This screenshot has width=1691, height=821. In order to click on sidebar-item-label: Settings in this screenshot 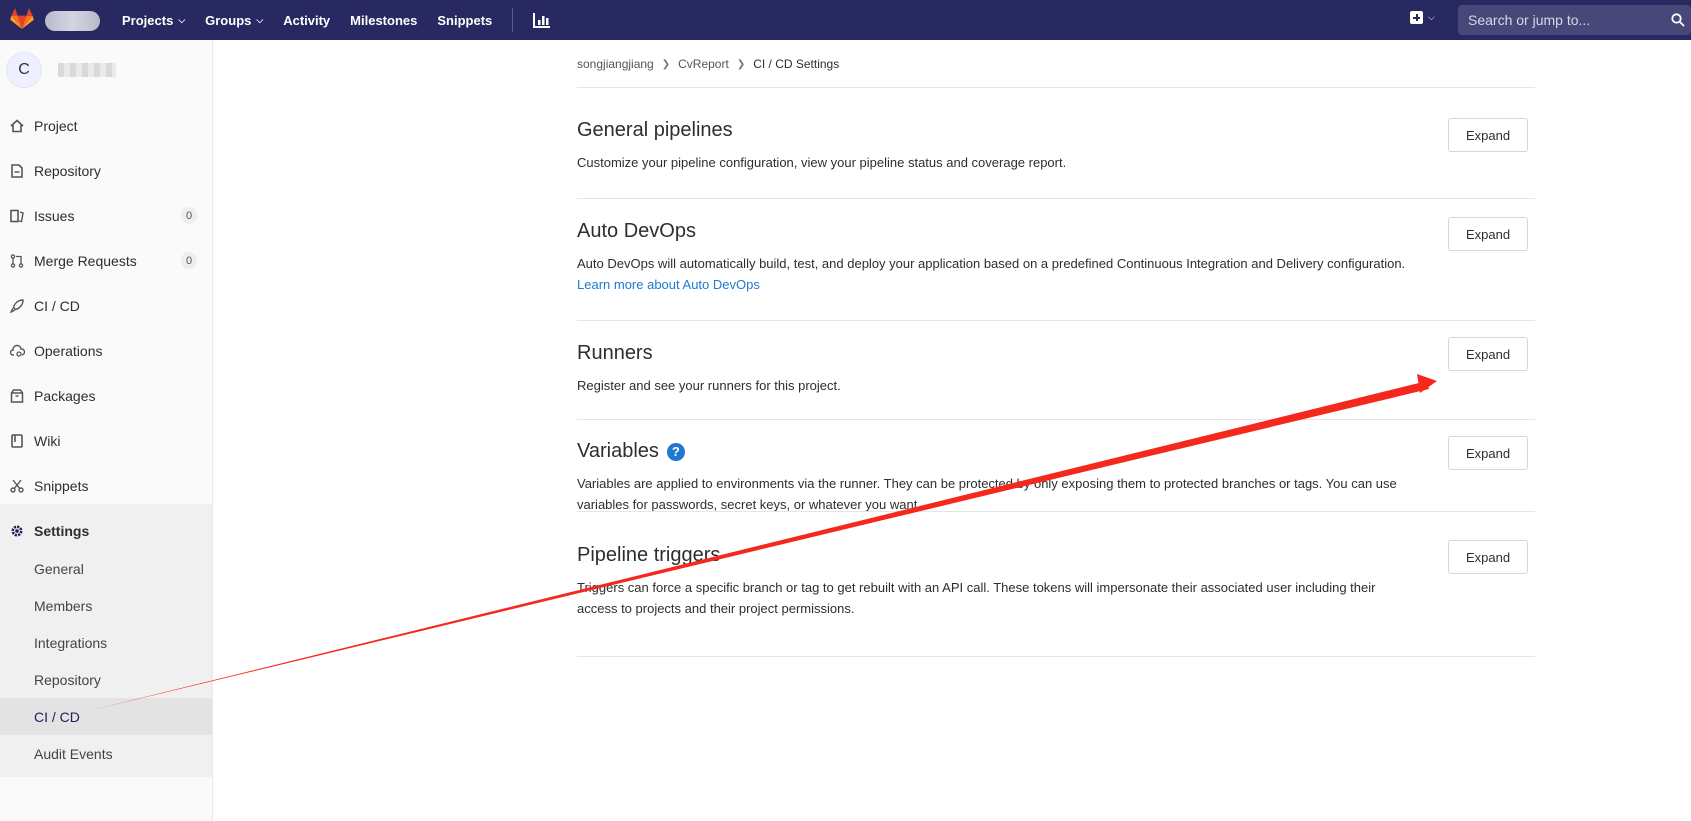, I will do `click(62, 530)`.